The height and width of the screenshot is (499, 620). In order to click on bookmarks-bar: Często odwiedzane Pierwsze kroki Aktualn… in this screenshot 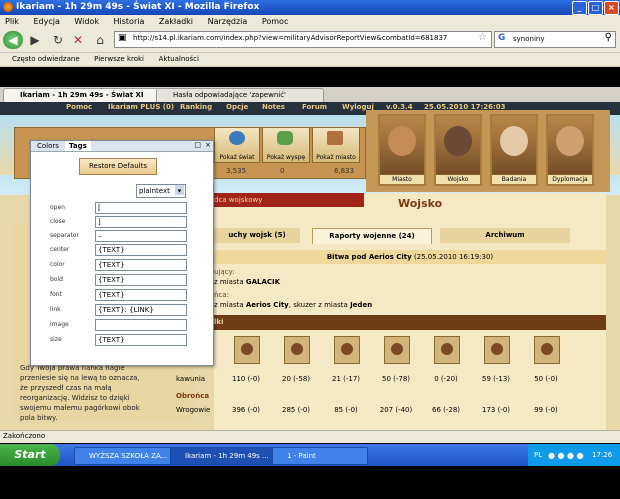, I will do `click(310, 60)`.